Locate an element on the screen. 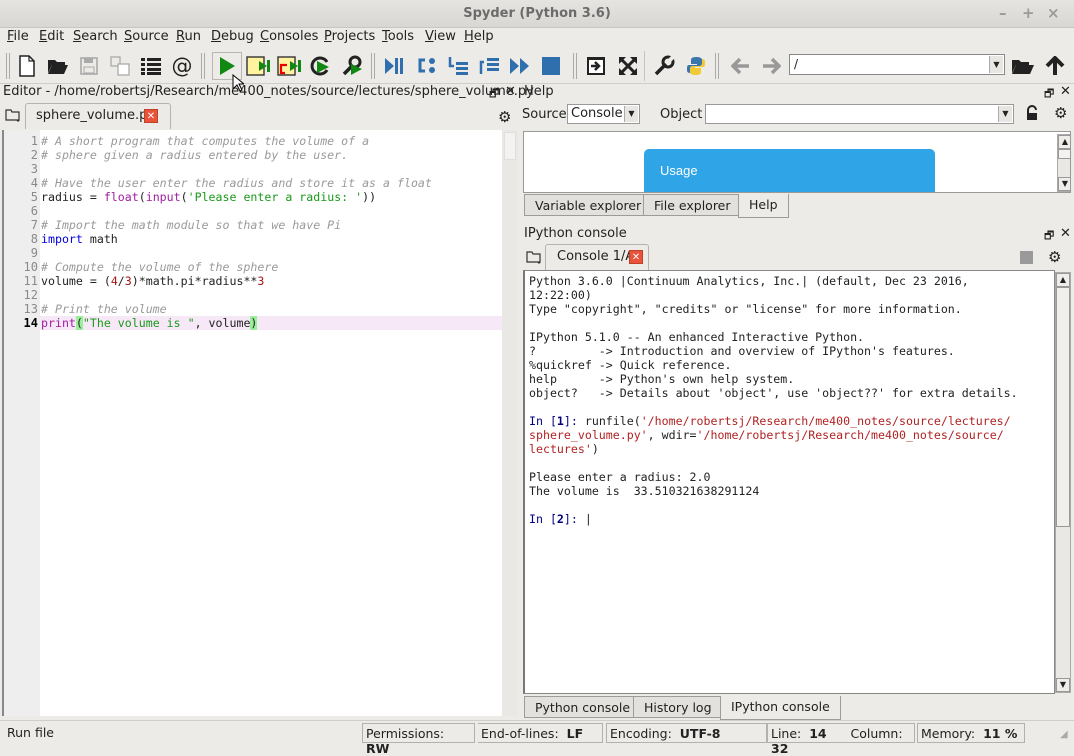 This screenshot has width=1074, height=756. maximize-pane-icon is located at coordinates (596, 66).